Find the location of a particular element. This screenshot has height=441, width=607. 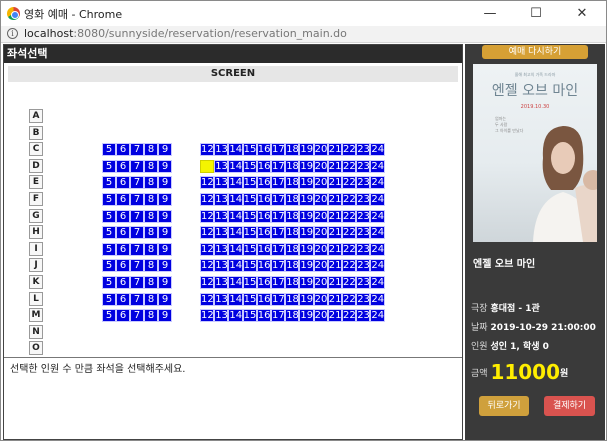

pay-button: 결제하기 is located at coordinates (569, 406).